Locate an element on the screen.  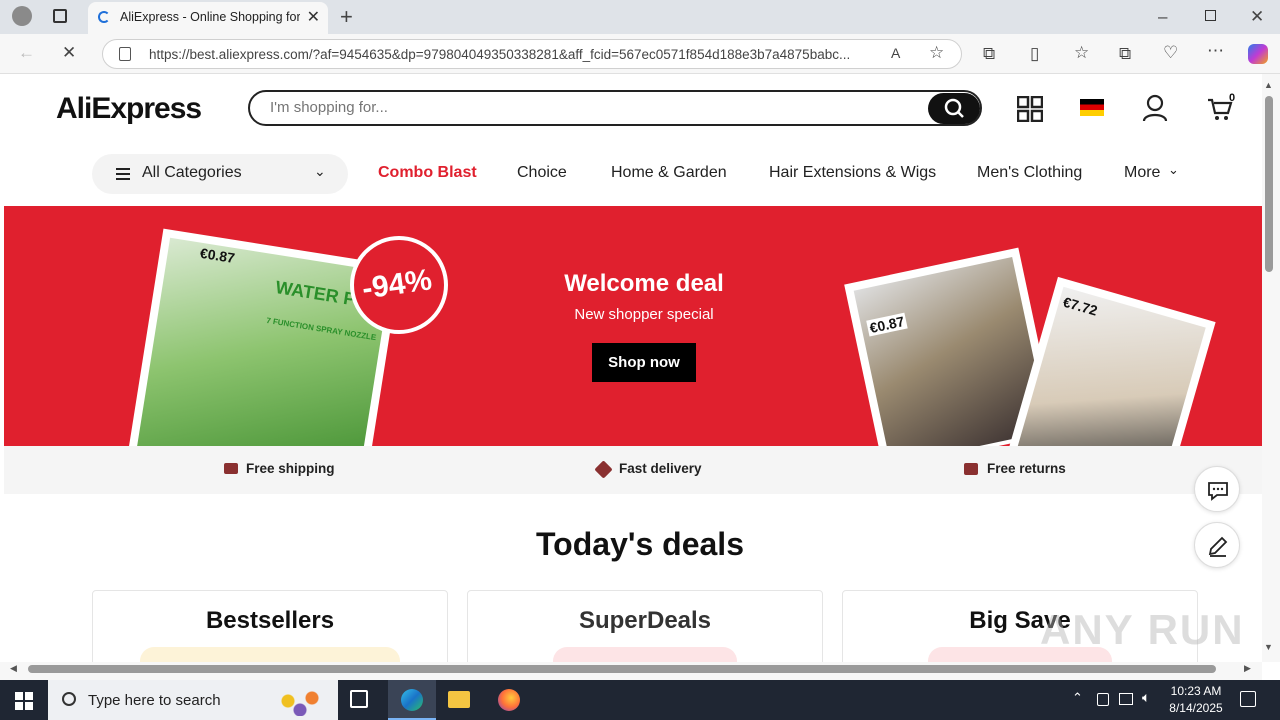
nav-choice: Choice is located at coordinates (542, 173).